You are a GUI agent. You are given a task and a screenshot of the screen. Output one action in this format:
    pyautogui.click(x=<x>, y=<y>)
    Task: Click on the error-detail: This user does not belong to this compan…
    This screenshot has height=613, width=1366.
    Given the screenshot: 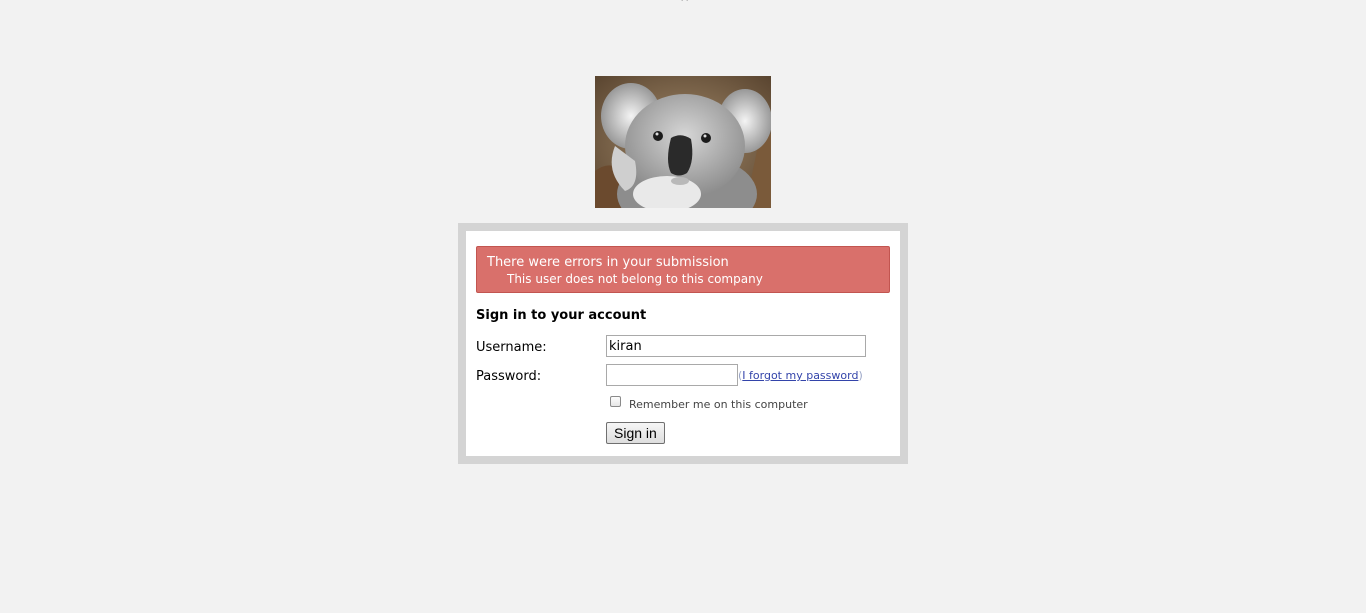 What is the action you would take?
    pyautogui.click(x=635, y=279)
    